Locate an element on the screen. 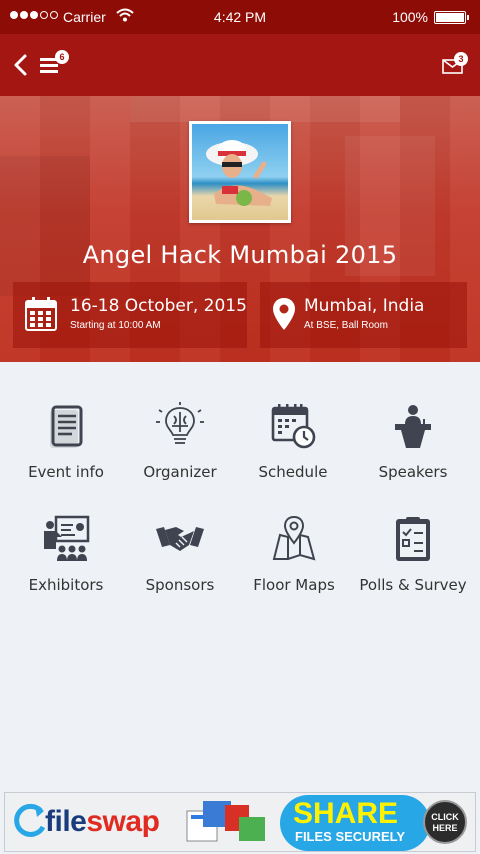  event-start-time: Starting at 10:00 AM is located at coordinates (115, 325).